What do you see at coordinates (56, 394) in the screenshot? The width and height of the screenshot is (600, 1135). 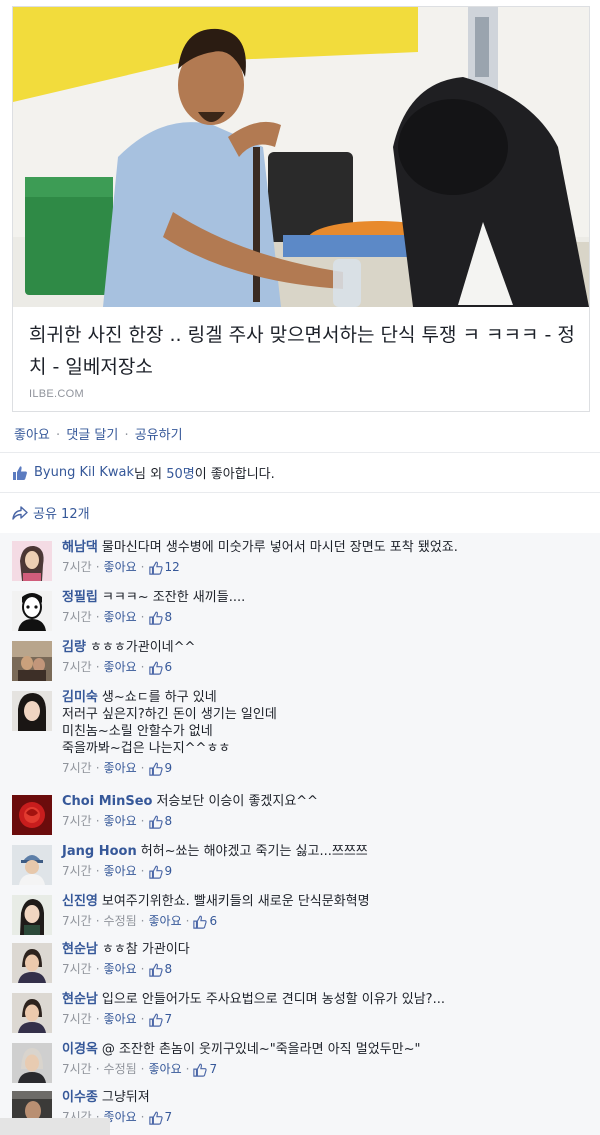 I see `link-domain: ILBE.COM` at bounding box center [56, 394].